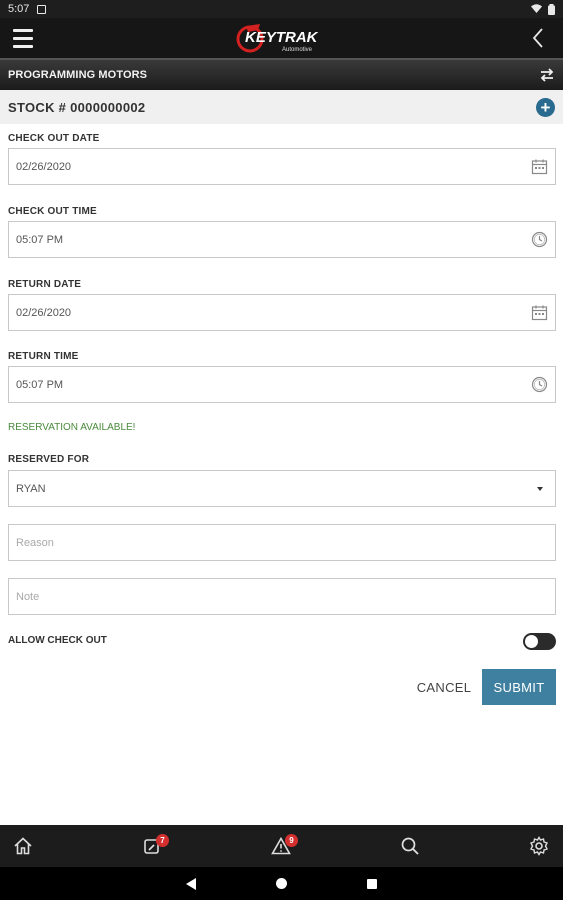  I want to click on system-navigation-bar, so click(281, 883).